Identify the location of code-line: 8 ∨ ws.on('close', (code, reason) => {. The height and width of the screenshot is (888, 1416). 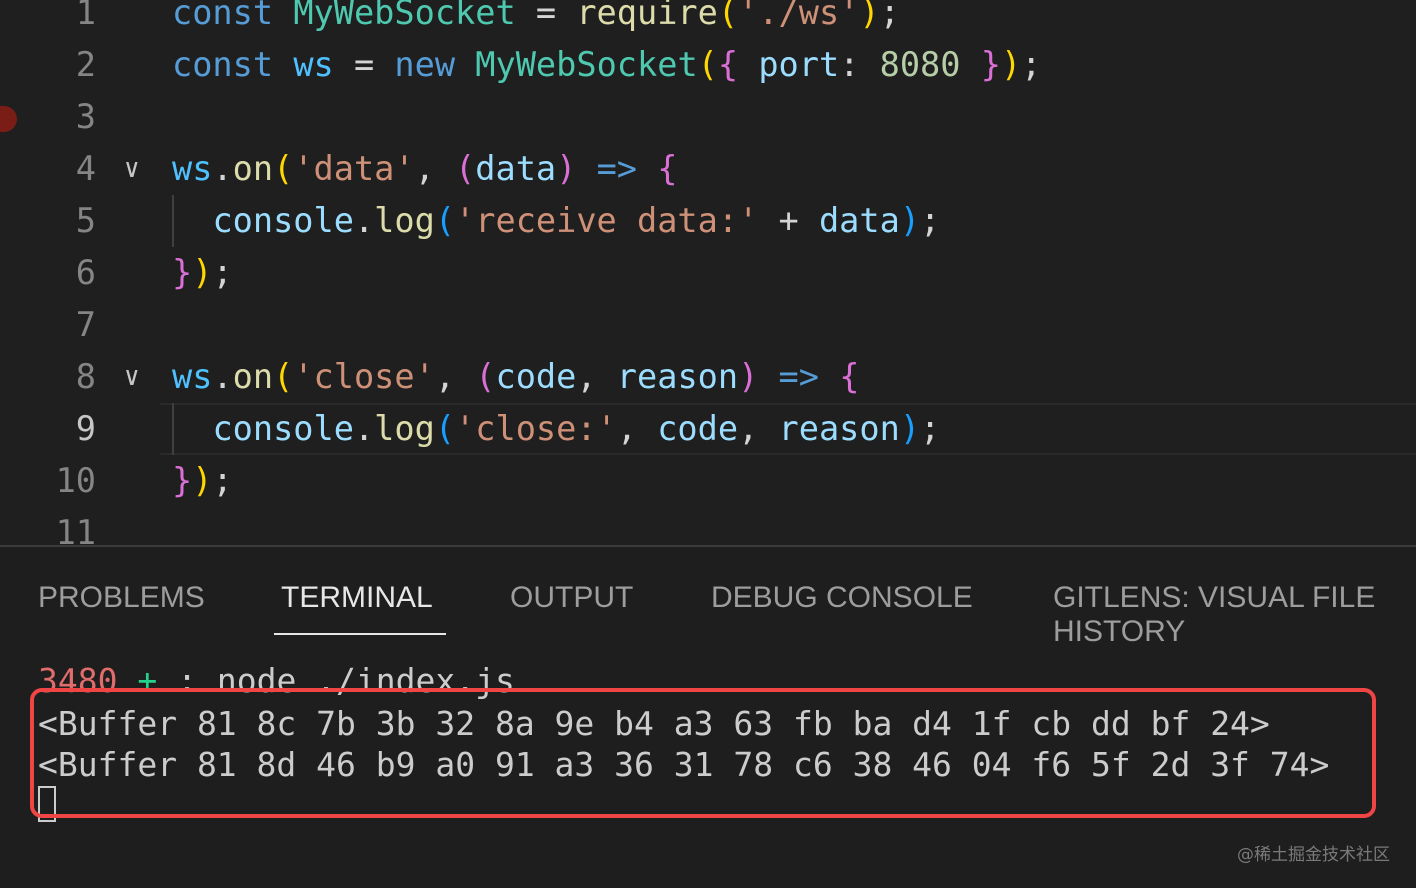
(708, 377).